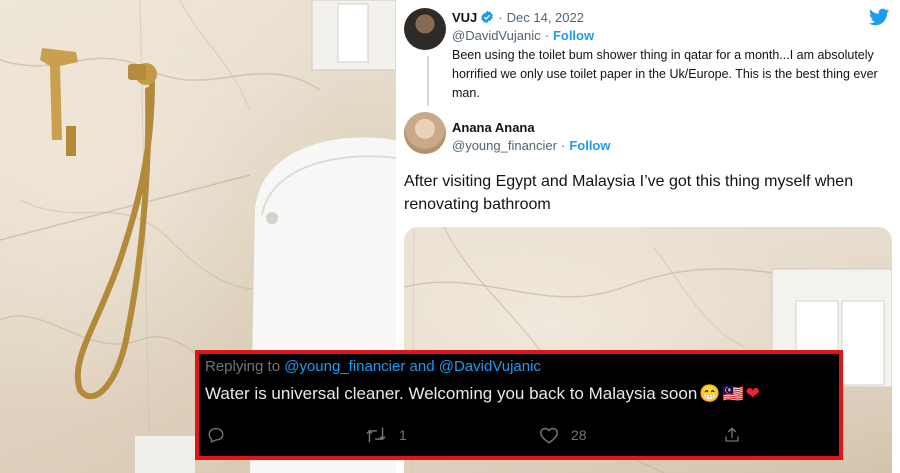  I want to click on tweet2-author-name: Anana Anana, so click(493, 127).